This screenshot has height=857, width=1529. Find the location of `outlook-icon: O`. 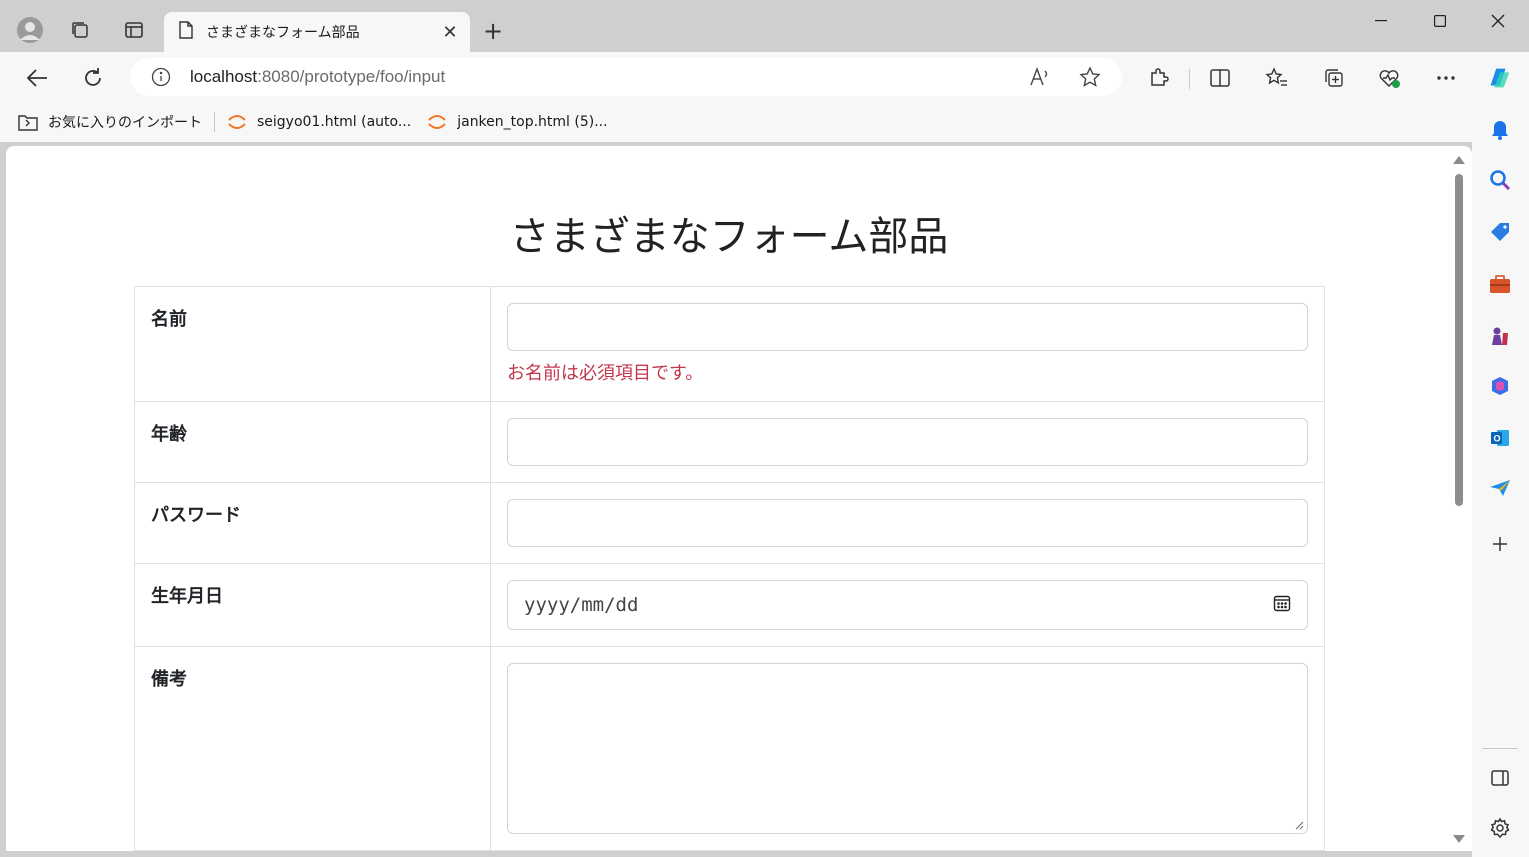

outlook-icon: O is located at coordinates (1500, 438).